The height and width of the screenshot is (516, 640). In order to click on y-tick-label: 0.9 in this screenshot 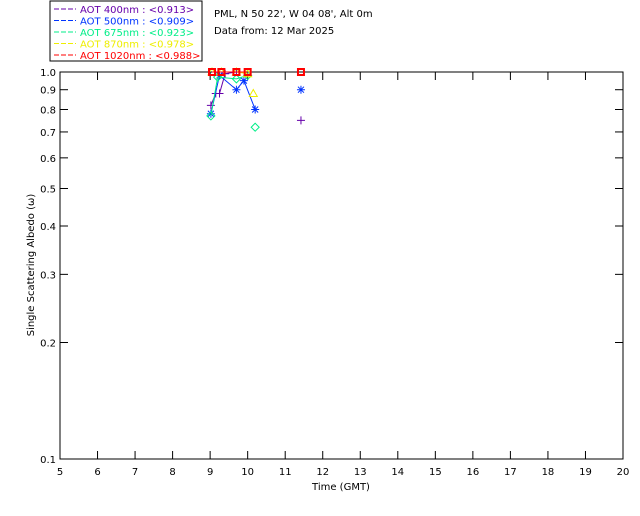, I will do `click(48, 91)`.